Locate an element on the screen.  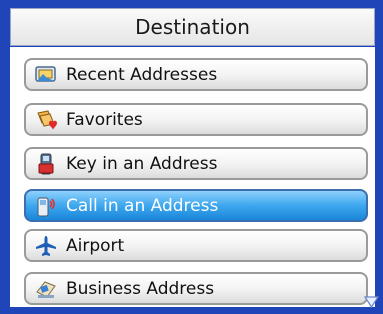
scroll-down-arrow-icon is located at coordinates (371, 301).